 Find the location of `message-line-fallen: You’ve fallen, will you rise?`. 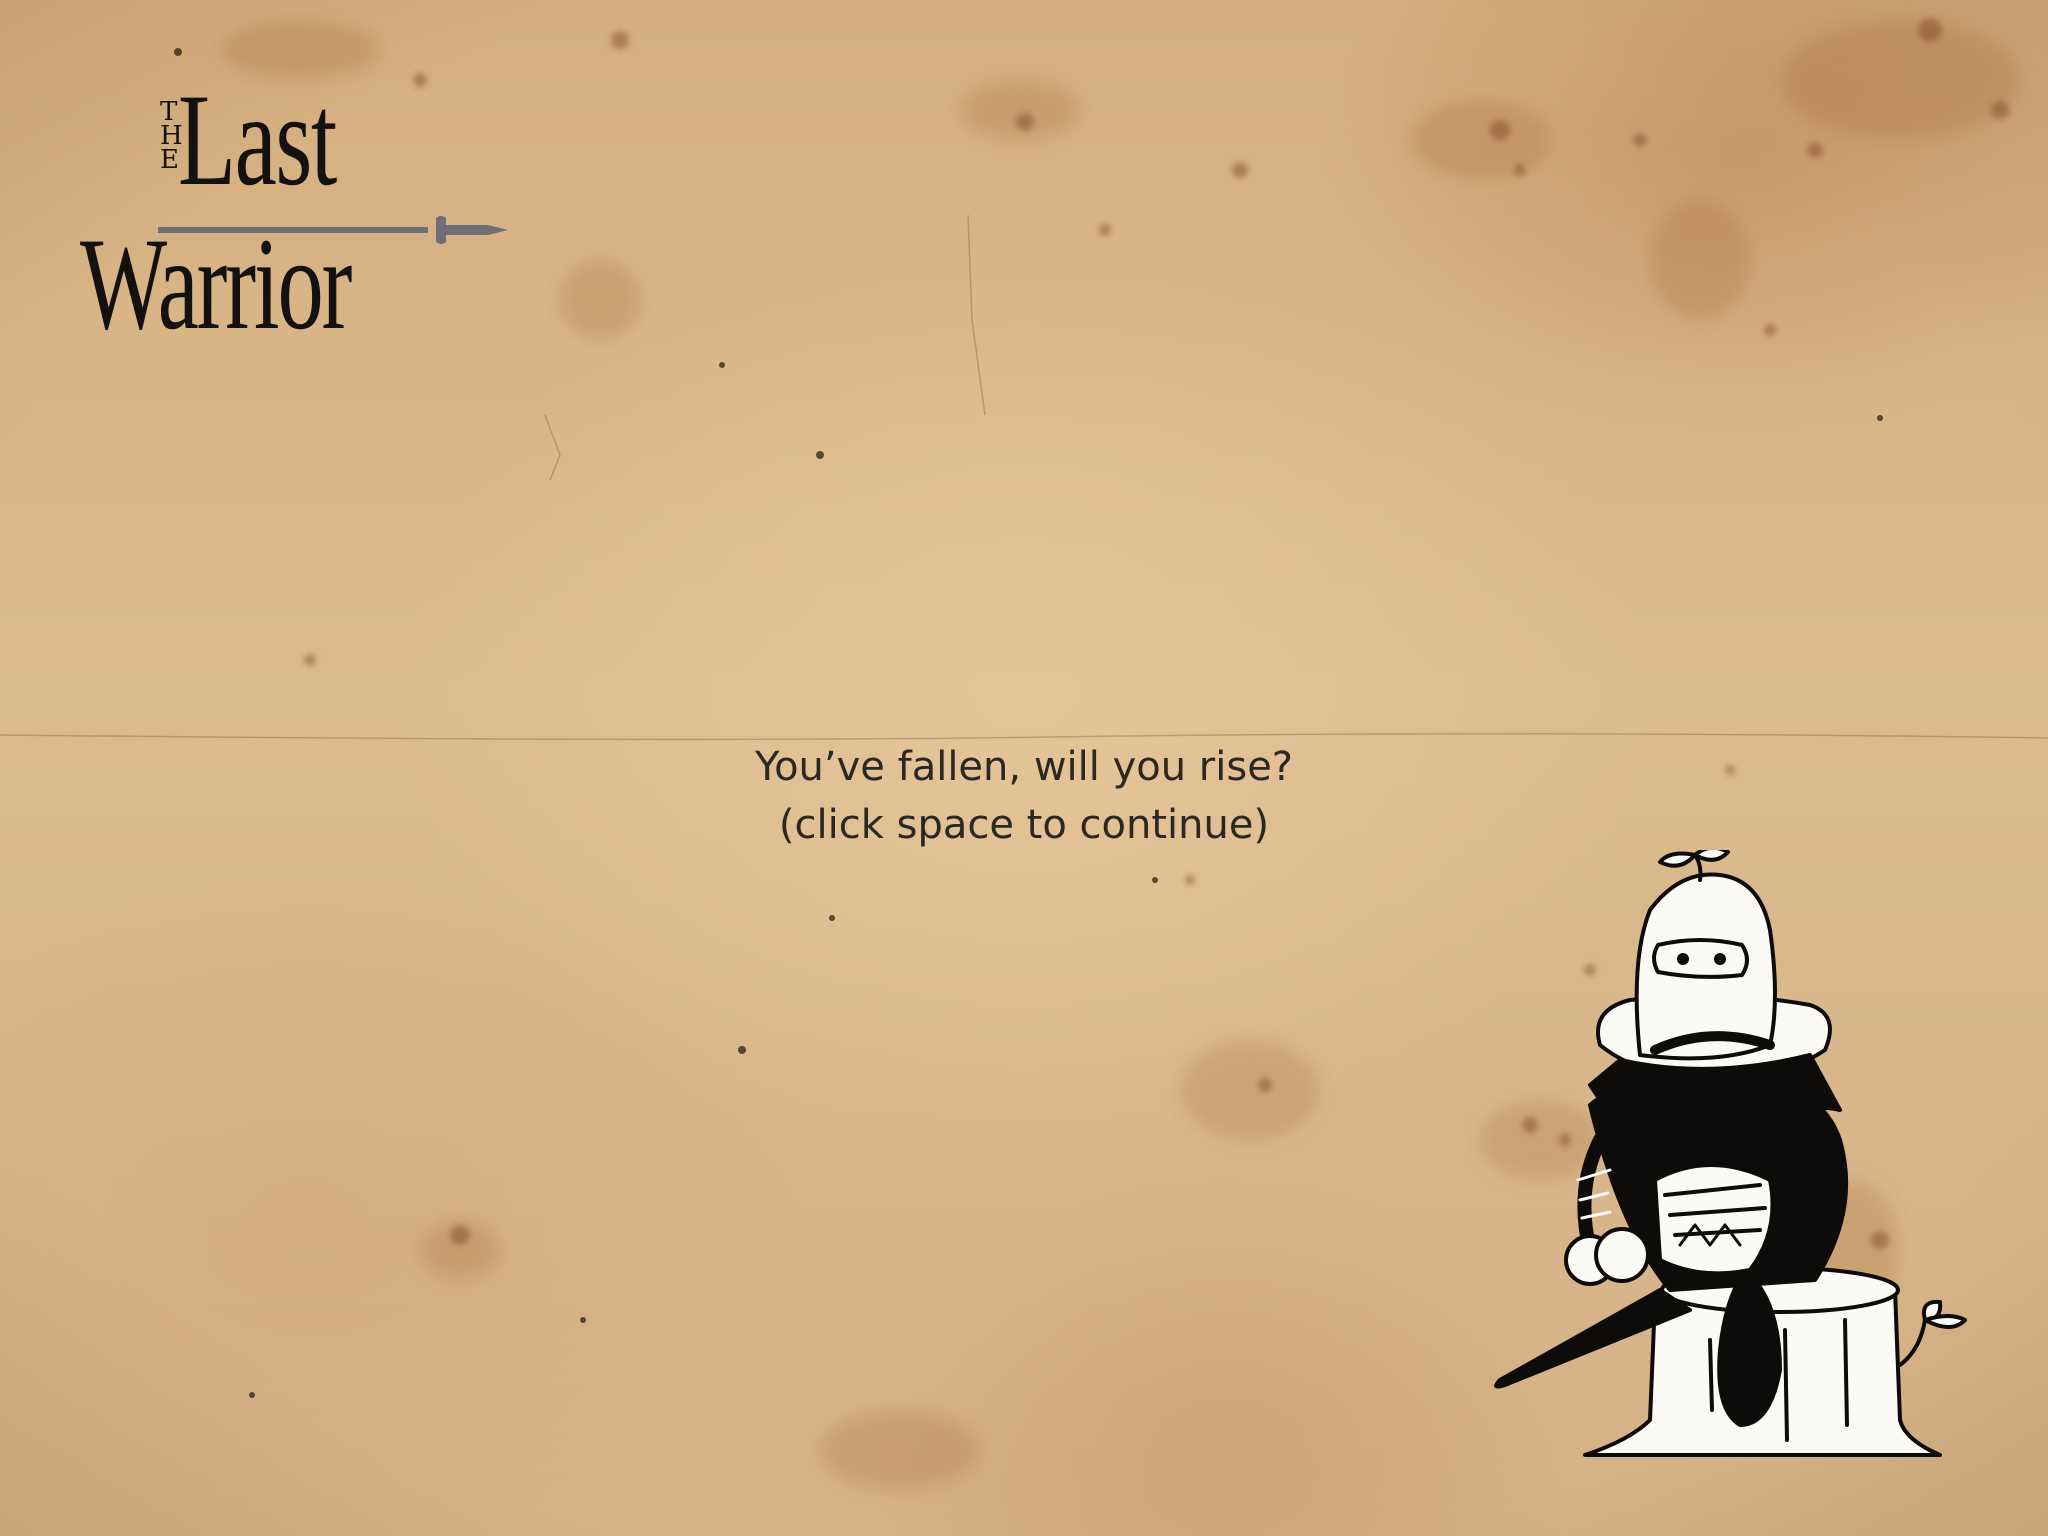

message-line-fallen: You’ve fallen, will you rise? is located at coordinates (1024, 767).